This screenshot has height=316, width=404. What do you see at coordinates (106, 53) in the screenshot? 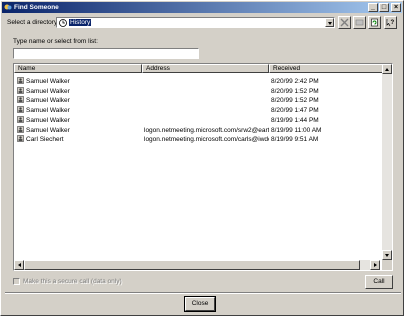
I see `name-search-input` at bounding box center [106, 53].